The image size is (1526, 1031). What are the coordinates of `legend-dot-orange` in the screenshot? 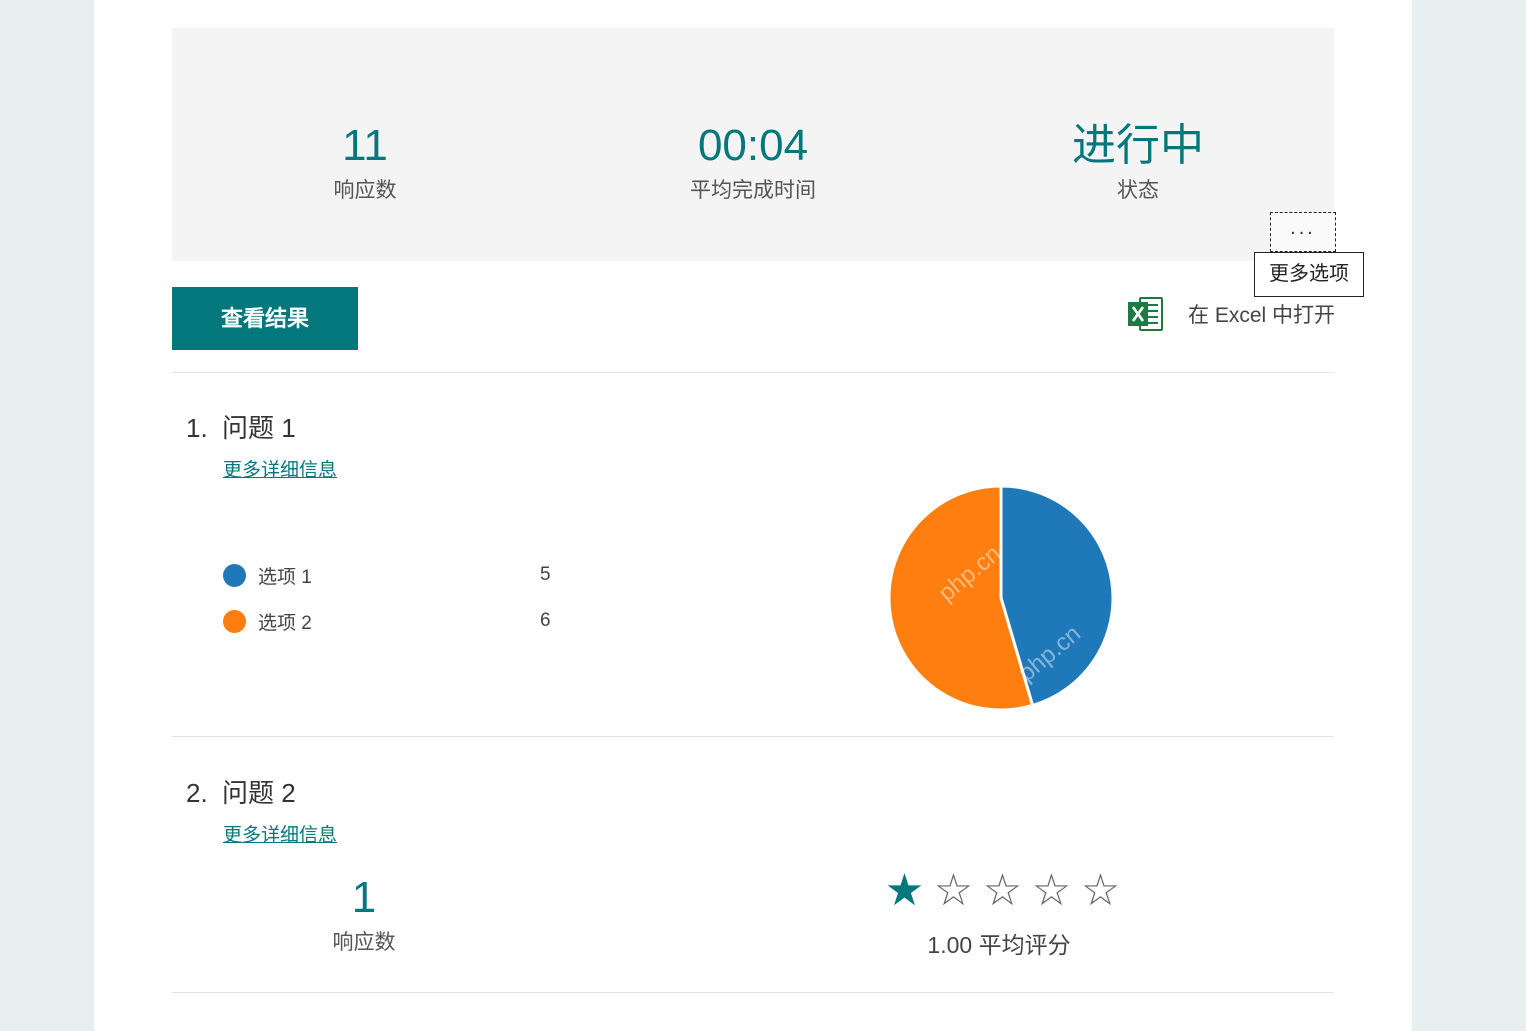 It's located at (234, 621).